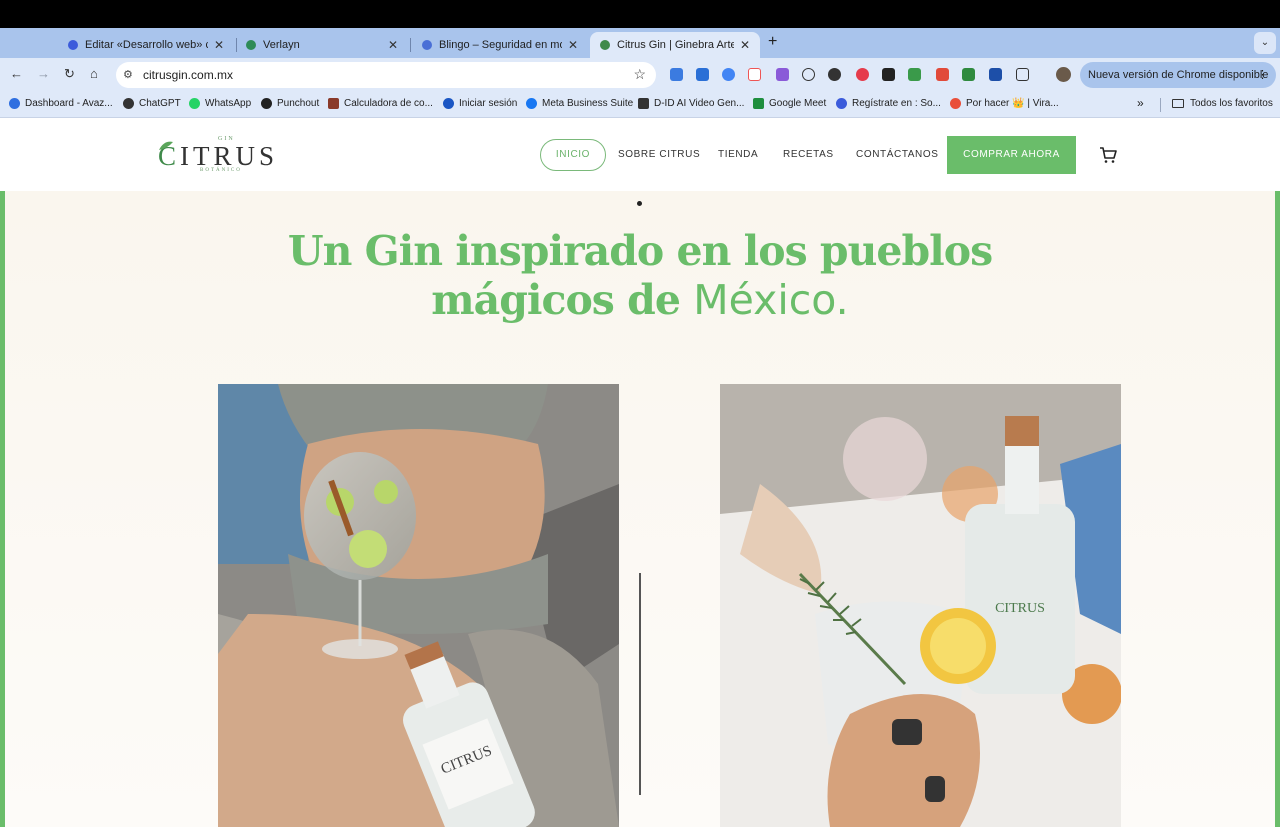 The height and width of the screenshot is (827, 1280). I want to click on all-bookmarks-folder: Todos los favoritos, so click(1222, 103).